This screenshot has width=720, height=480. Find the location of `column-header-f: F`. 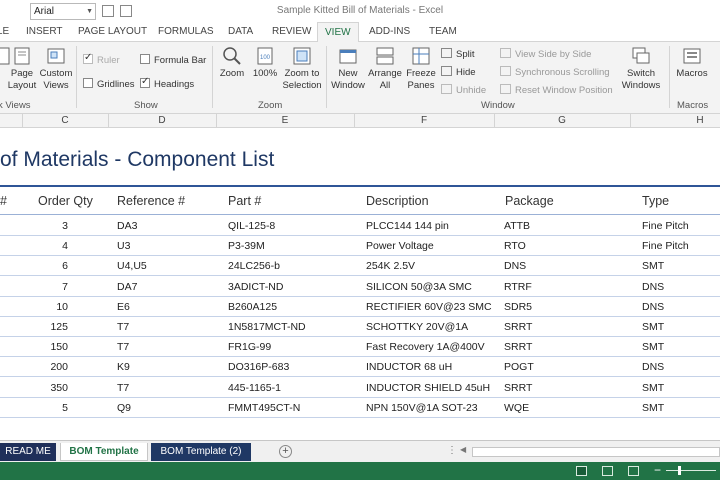

column-header-f: F is located at coordinates (424, 120).